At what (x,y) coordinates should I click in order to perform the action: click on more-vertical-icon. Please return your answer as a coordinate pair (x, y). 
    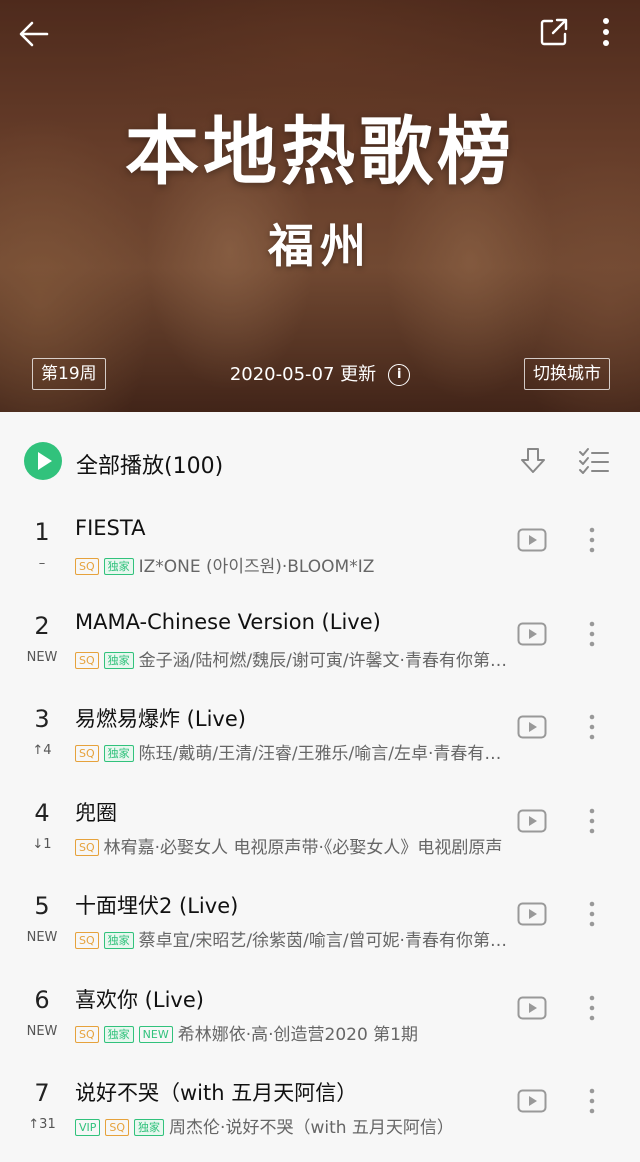
    Looking at the image, I should click on (606, 32).